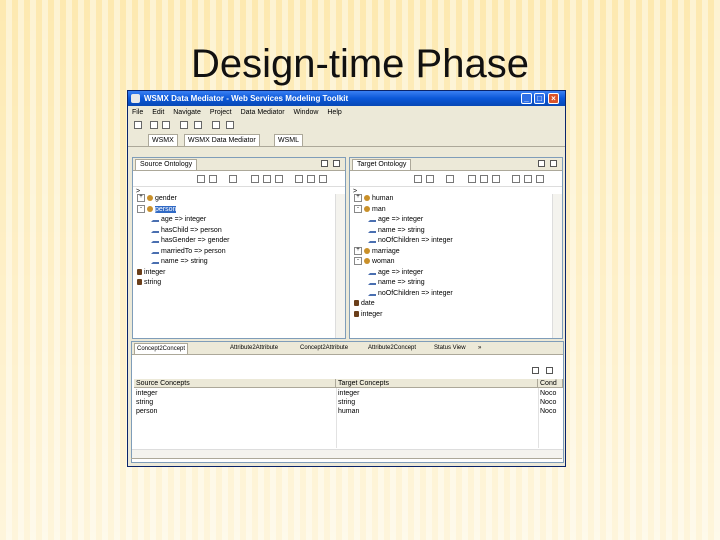 This screenshot has height=540, width=720. I want to click on tree-node: + marriage, so click(377, 251).